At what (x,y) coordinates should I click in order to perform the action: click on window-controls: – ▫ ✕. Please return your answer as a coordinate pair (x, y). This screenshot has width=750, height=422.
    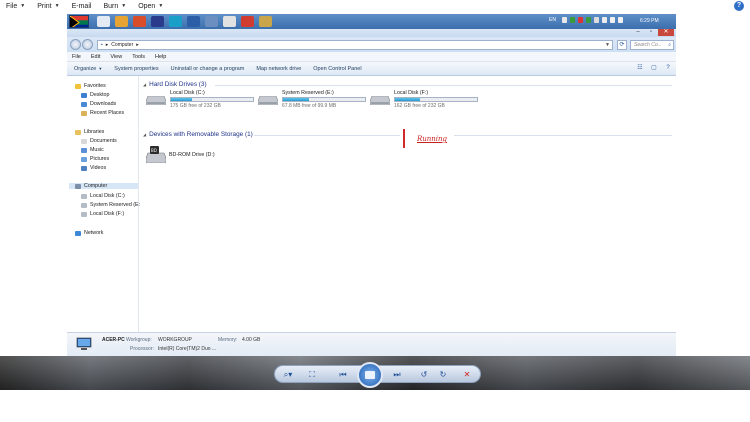
    Looking at the image, I should click on (653, 32).